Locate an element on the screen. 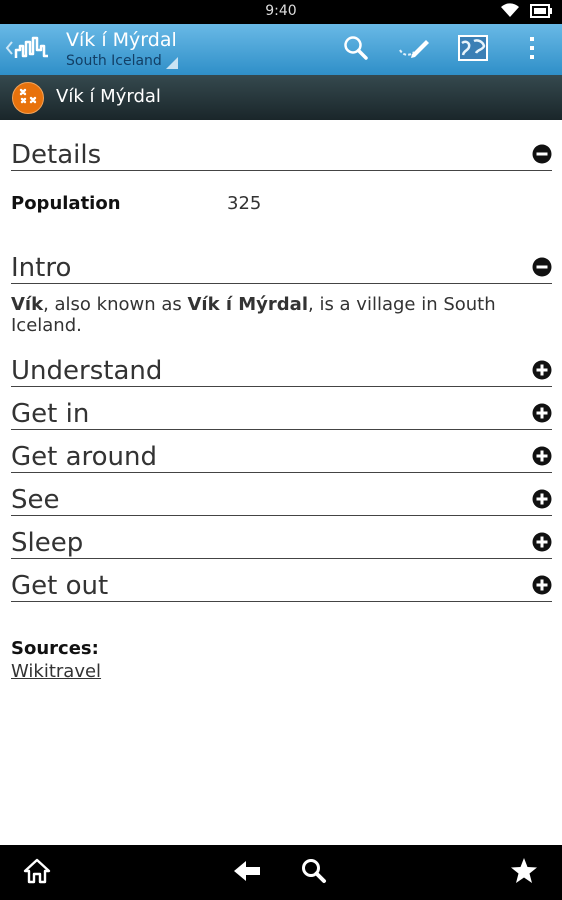 This screenshot has height=900, width=562. overflow-menu-button is located at coordinates (532, 50).